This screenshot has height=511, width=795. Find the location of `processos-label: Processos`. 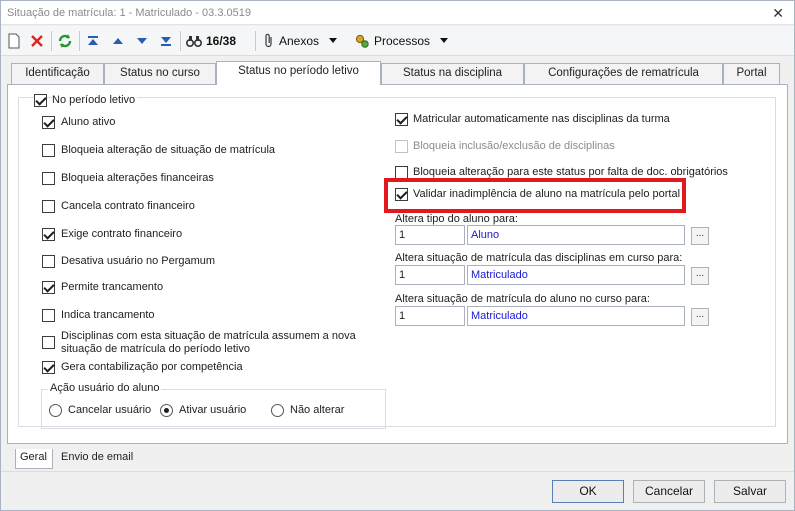

processos-label: Processos is located at coordinates (402, 41).